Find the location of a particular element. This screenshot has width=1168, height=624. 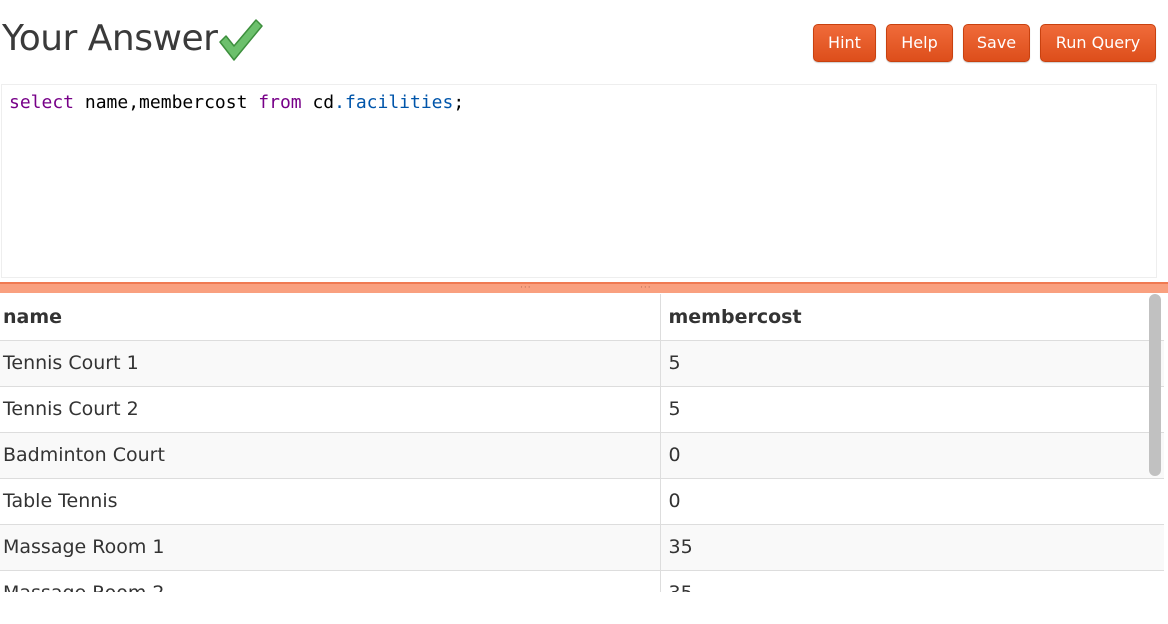

keyword-select: select is located at coordinates (42, 102).